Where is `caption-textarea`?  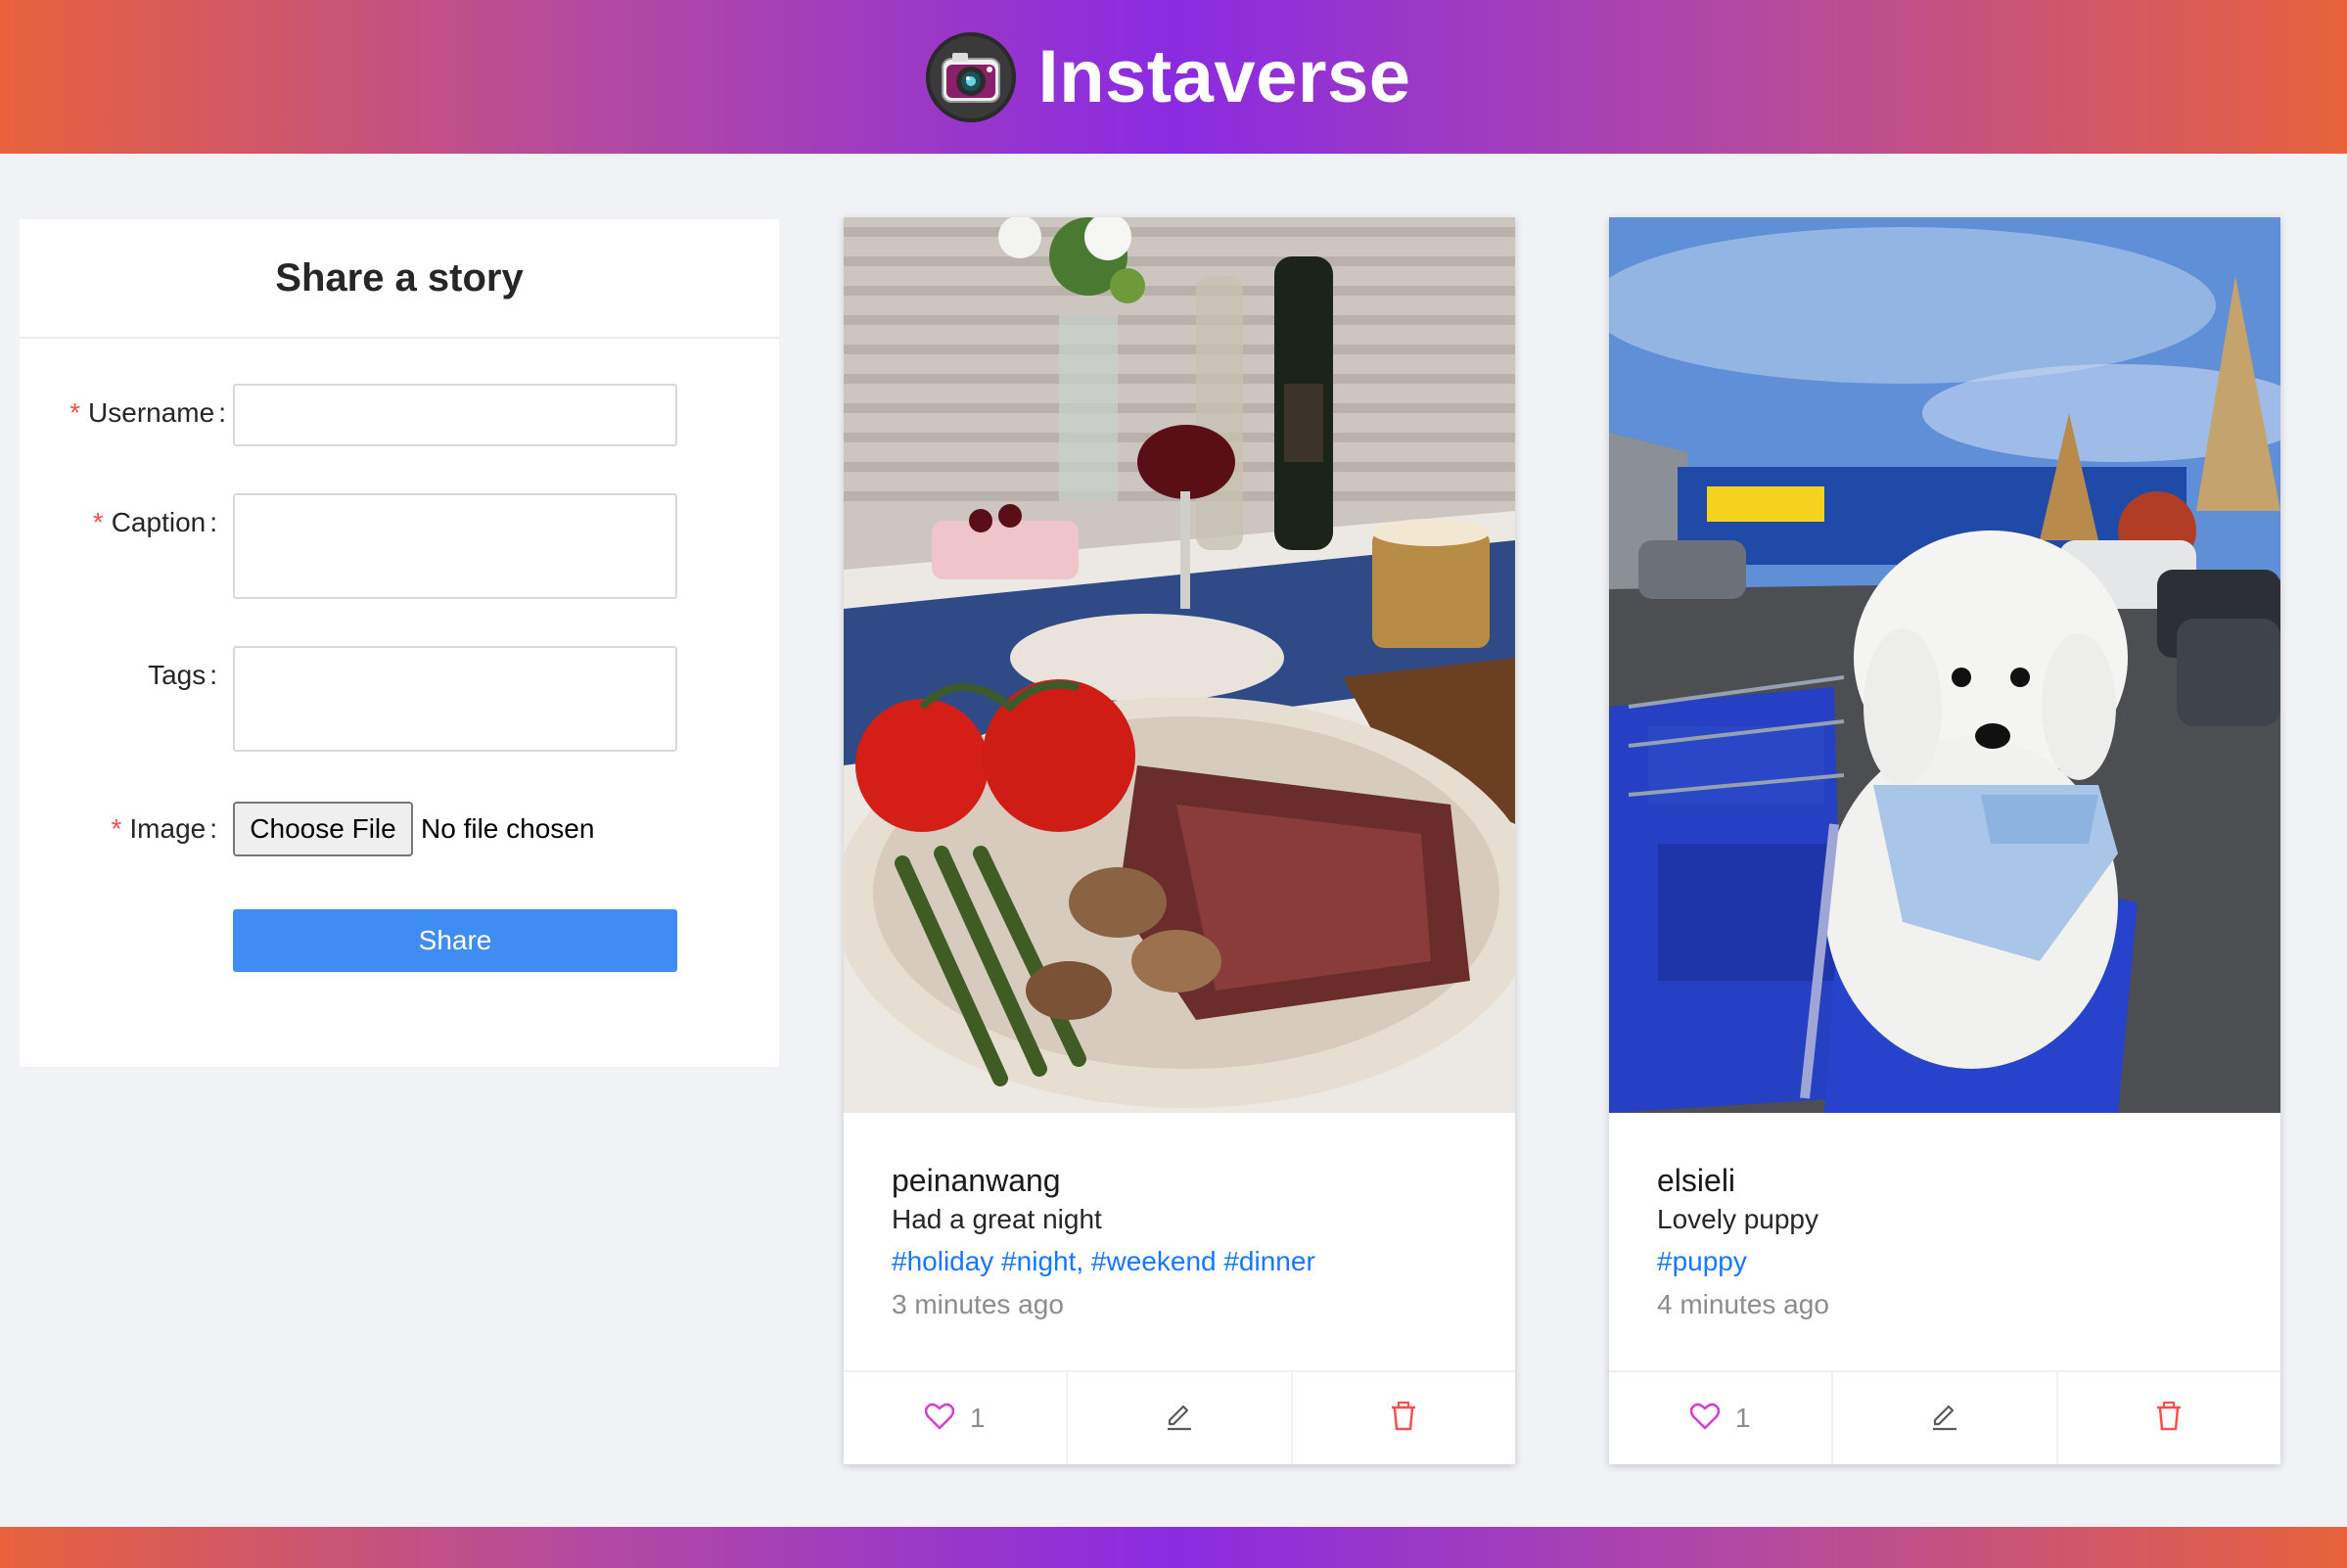
caption-textarea is located at coordinates (455, 546).